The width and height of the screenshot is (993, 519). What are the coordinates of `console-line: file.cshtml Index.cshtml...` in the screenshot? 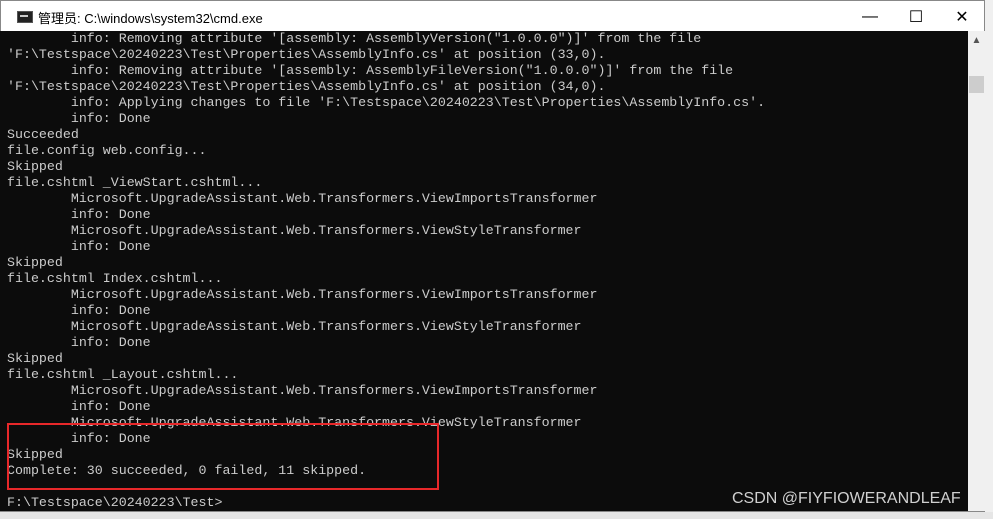 It's located at (115, 278).